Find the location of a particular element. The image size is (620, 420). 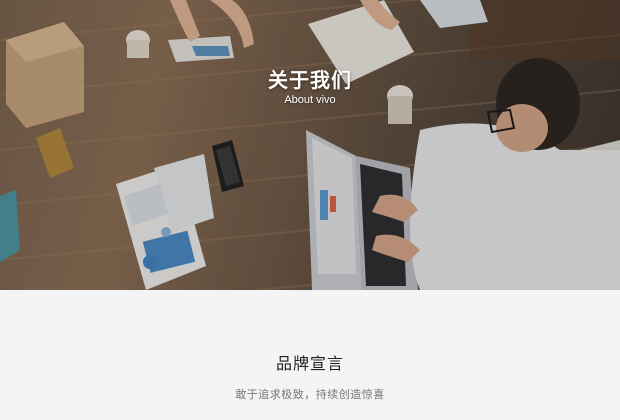

brand-heading: 品牌宣言 is located at coordinates (309, 363).